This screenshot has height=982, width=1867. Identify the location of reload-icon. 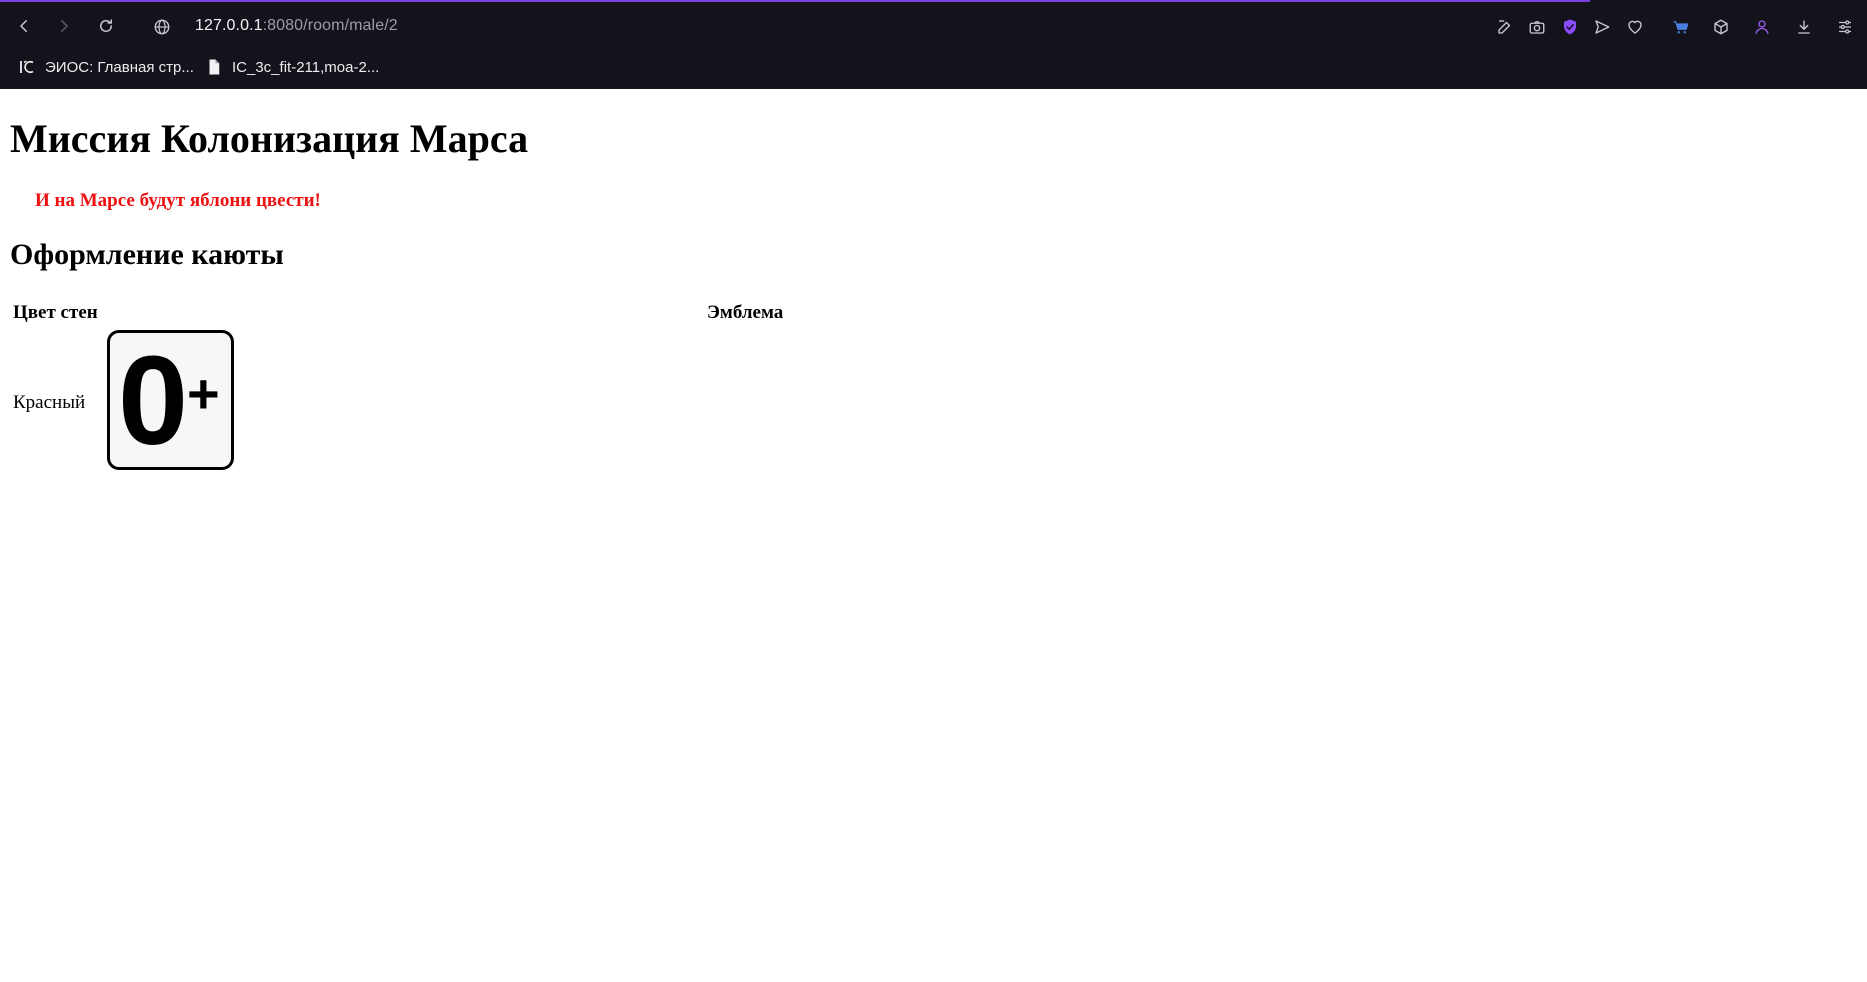
(106, 25).